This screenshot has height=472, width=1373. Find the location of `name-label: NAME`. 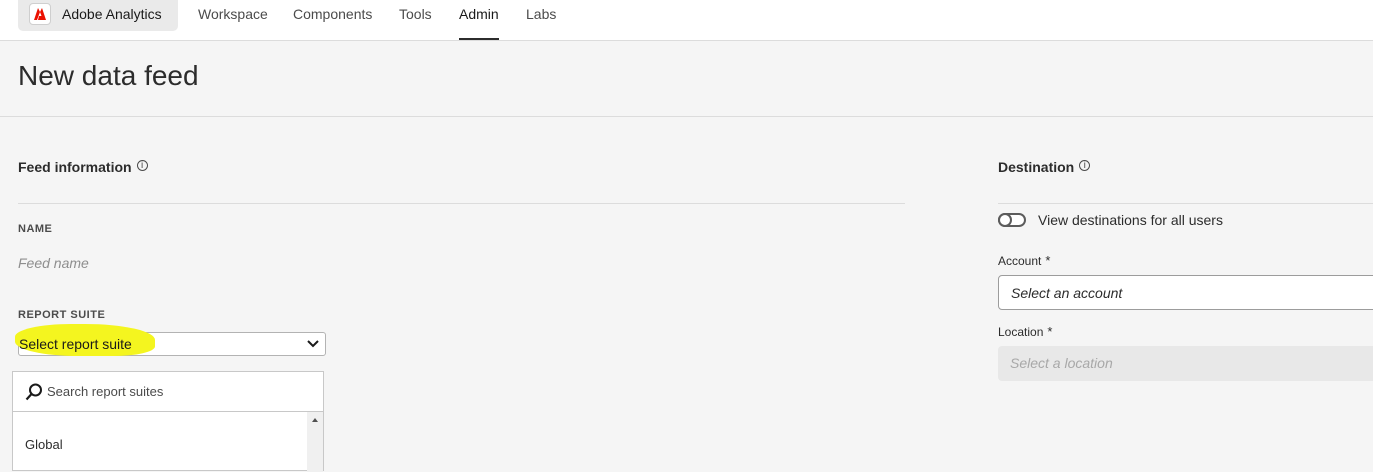

name-label: NAME is located at coordinates (35, 229).